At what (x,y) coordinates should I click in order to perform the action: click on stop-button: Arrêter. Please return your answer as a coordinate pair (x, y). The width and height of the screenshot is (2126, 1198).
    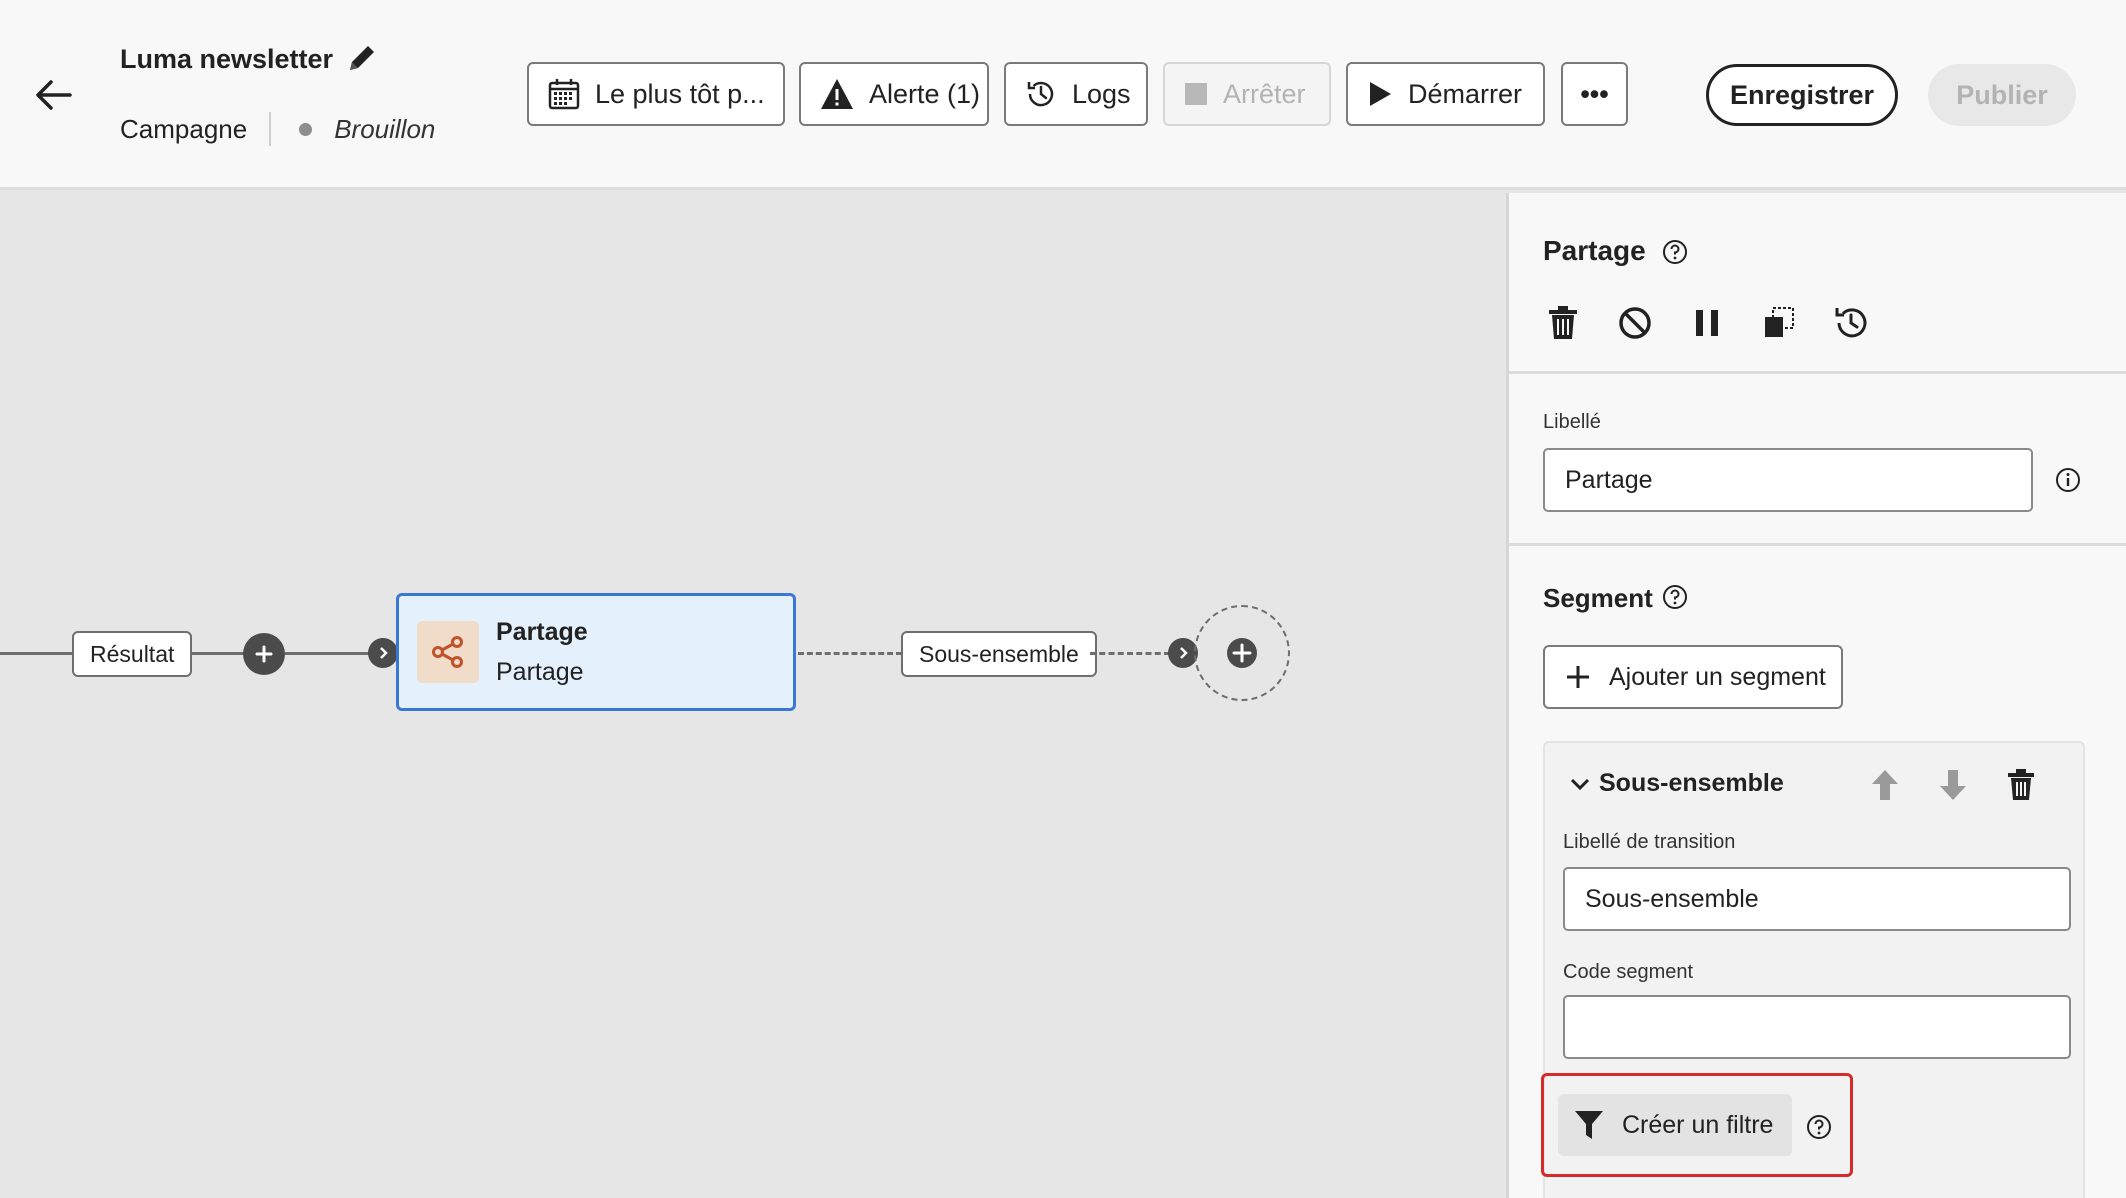
    Looking at the image, I should click on (1247, 94).